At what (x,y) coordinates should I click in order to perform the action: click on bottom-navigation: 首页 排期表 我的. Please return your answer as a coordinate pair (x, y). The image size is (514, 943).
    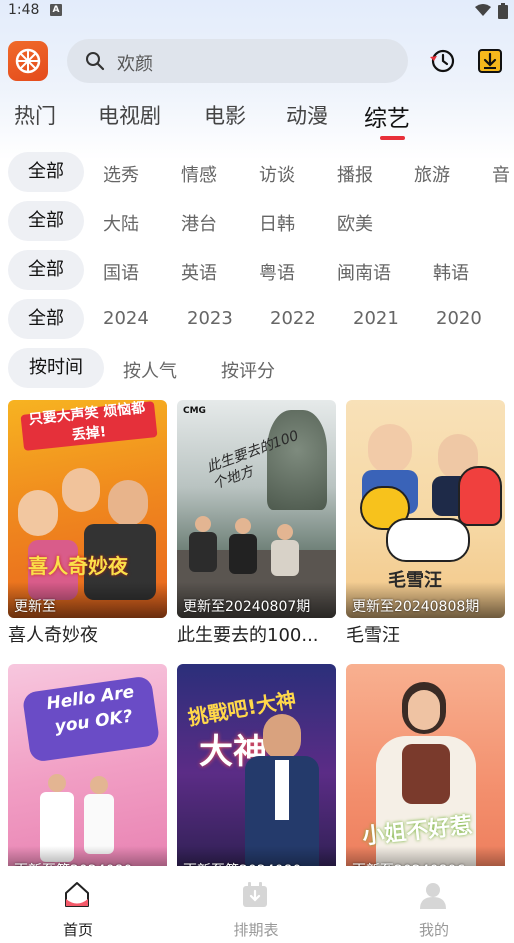
    Looking at the image, I should click on (257, 904).